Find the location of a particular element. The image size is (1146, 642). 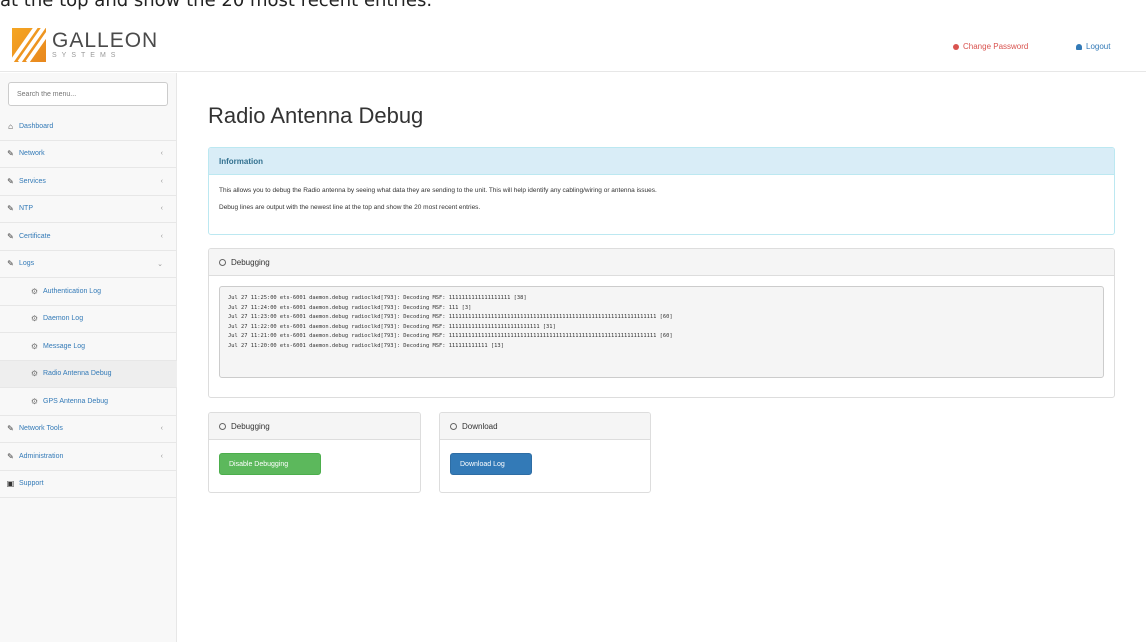

sidebar-item-label: Message Log is located at coordinates (64, 346).